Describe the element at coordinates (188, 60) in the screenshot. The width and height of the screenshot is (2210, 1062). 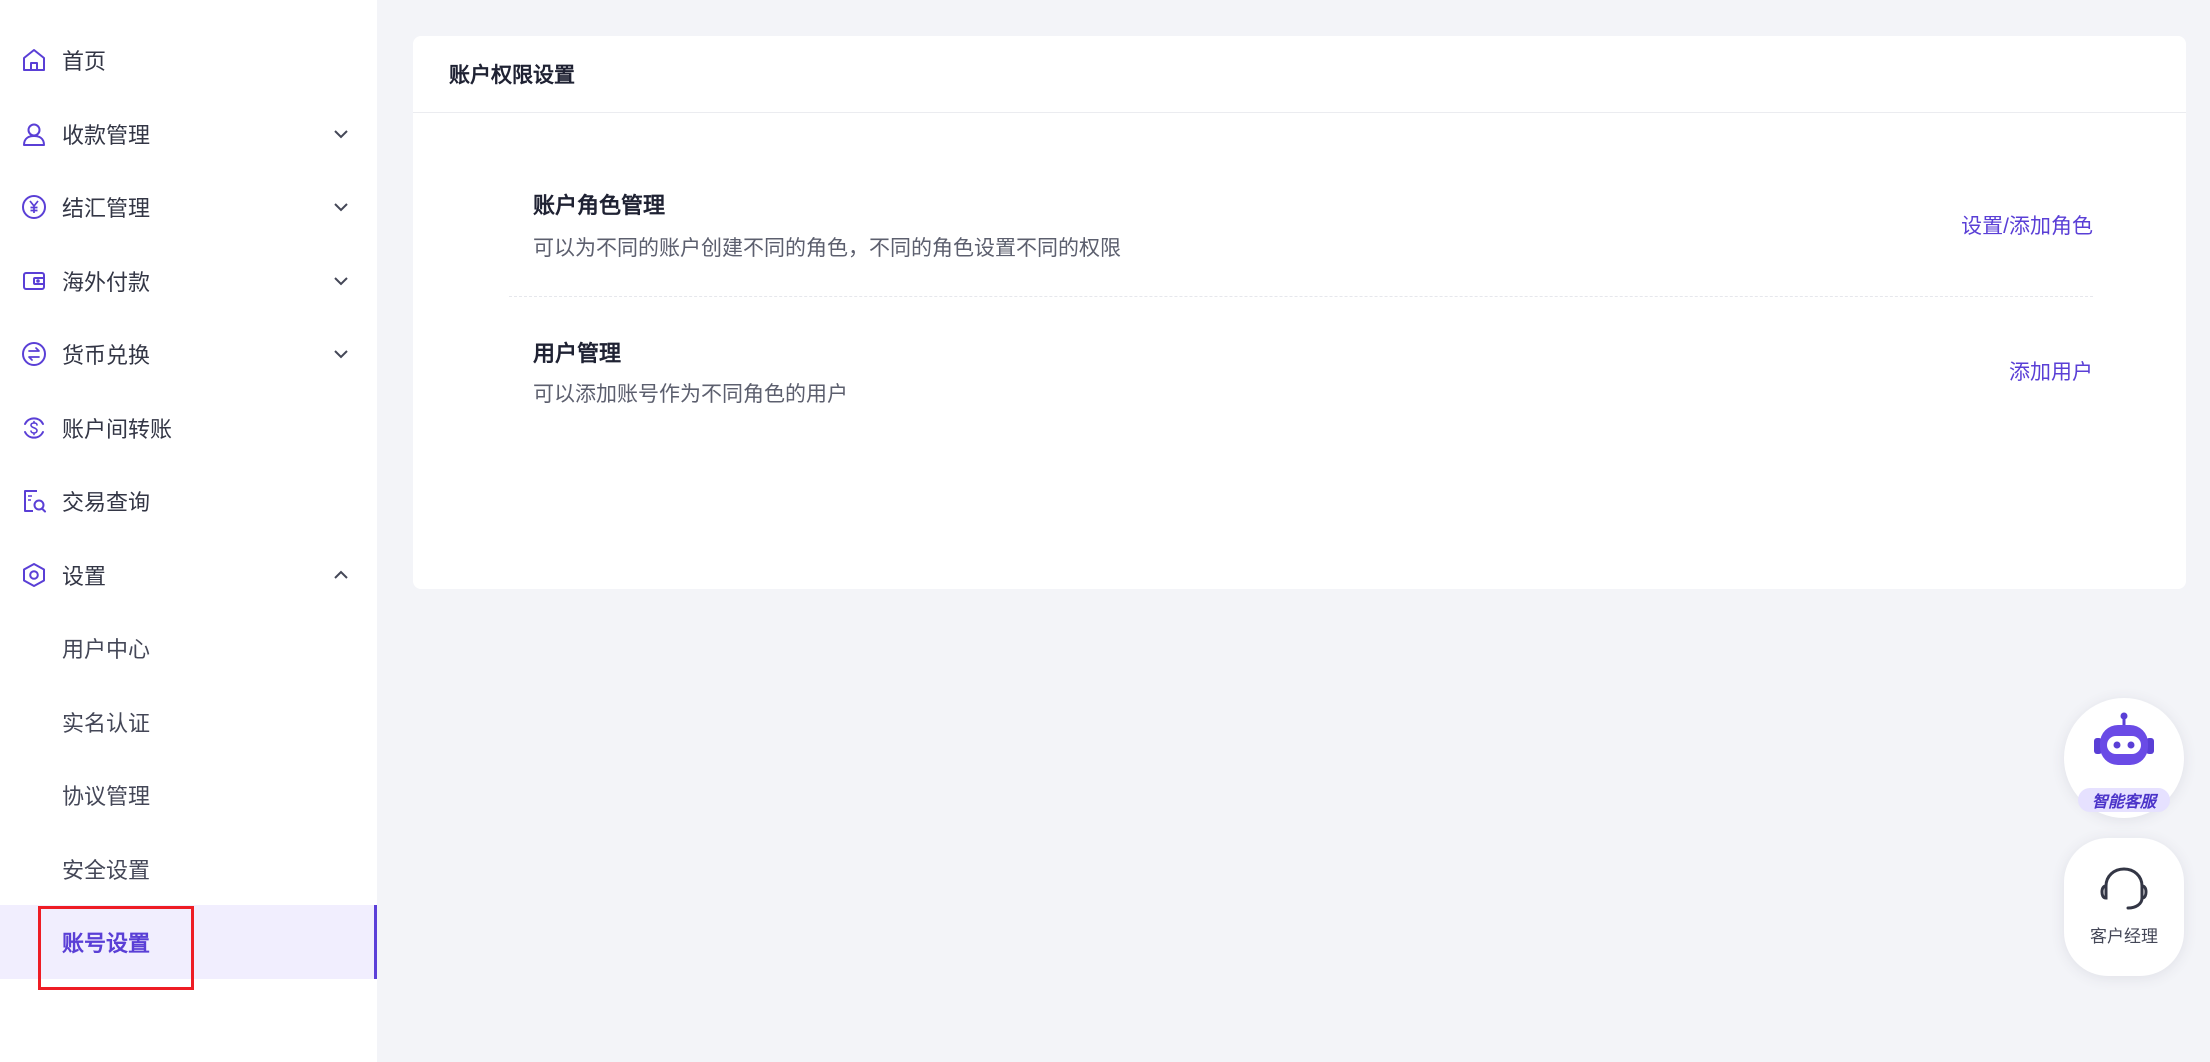
I see `sidebar-item-home: 首页` at that location.